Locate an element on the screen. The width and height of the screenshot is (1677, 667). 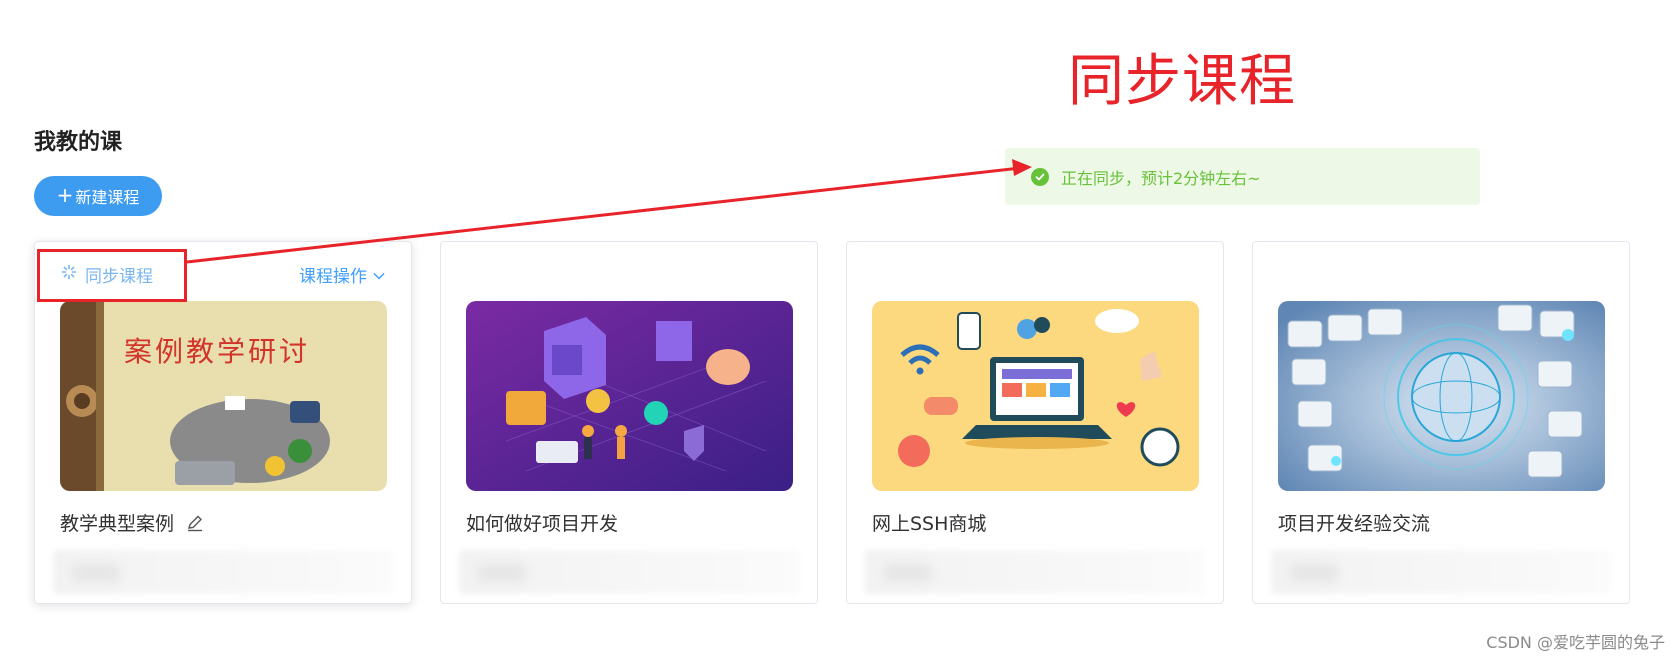
sync-toast: 正在同步，预计2分钟左右~ is located at coordinates (1242, 176).